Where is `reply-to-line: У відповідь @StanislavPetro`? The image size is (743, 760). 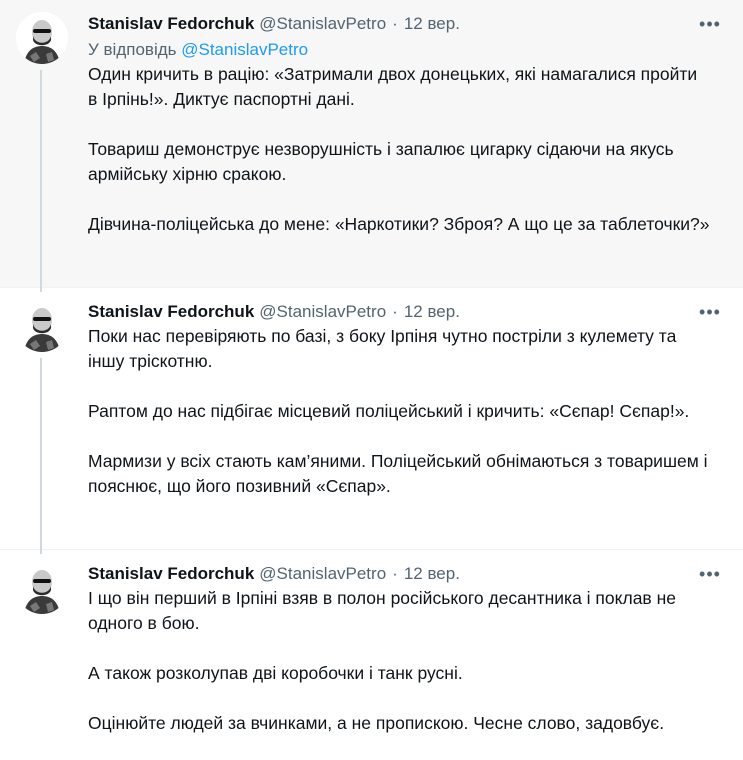
reply-to-line: У відповідь @StanislavPetro is located at coordinates (407, 50).